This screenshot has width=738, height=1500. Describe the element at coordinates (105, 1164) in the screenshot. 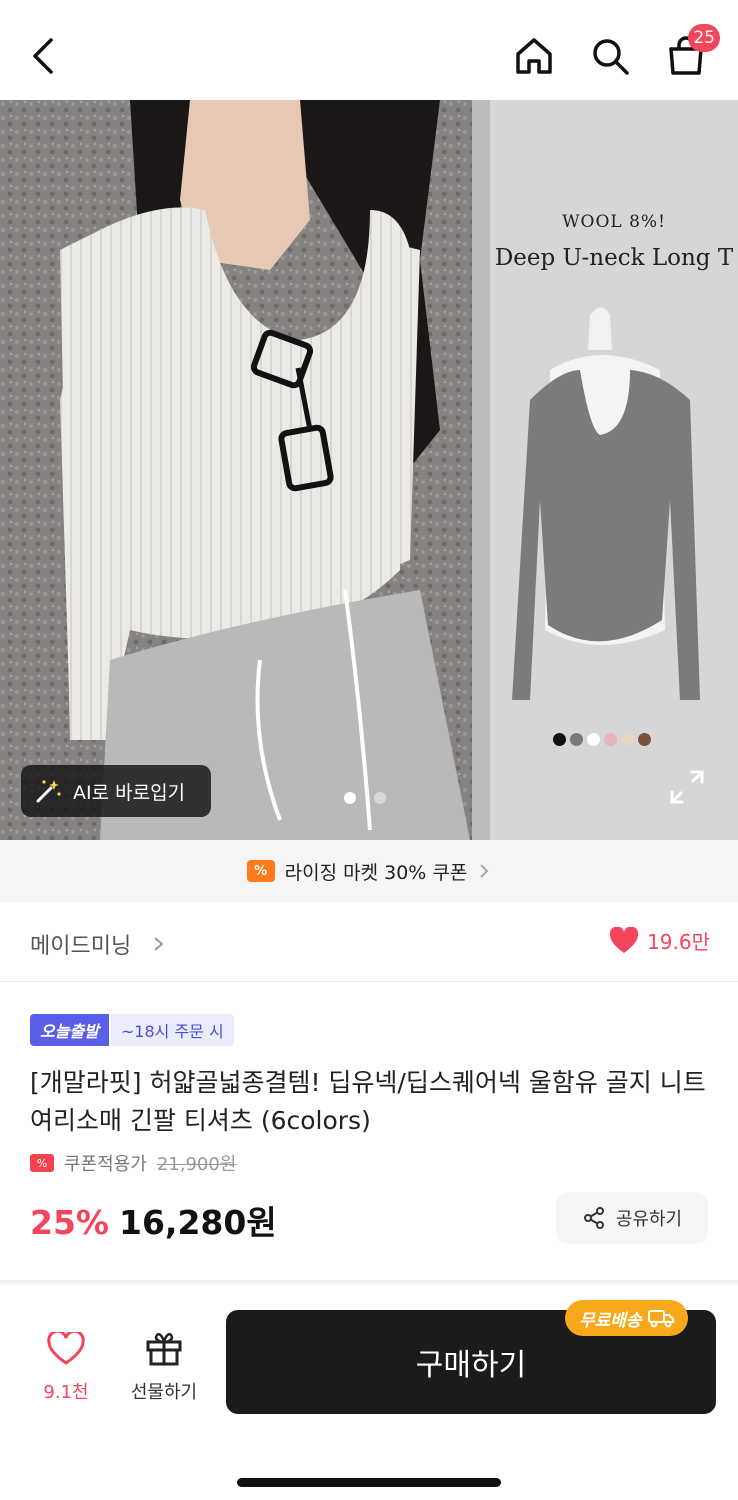

I see `coupon-price-label: 쿠폰적용가` at that location.